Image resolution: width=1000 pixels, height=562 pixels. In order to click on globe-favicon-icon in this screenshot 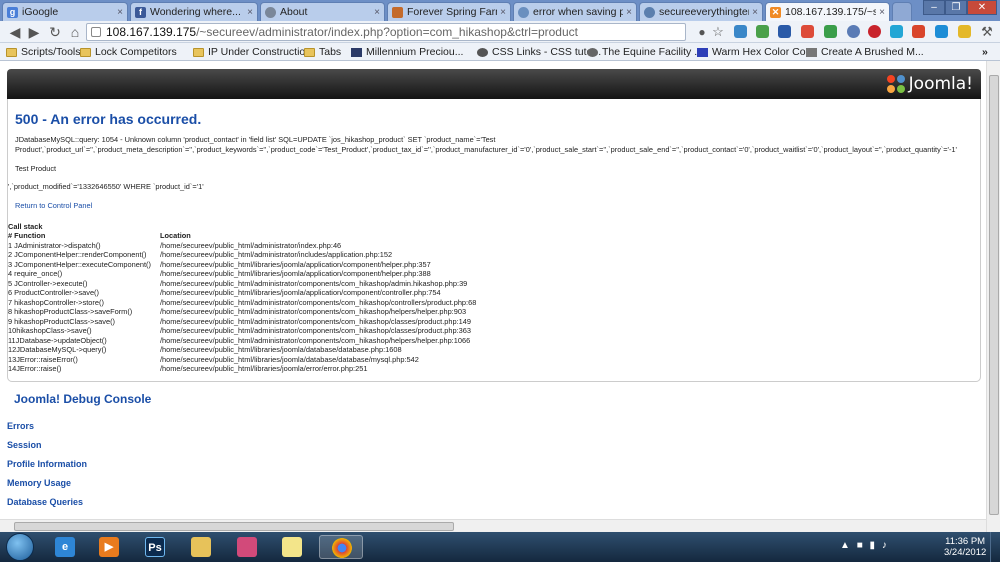, I will do `click(649, 12)`.